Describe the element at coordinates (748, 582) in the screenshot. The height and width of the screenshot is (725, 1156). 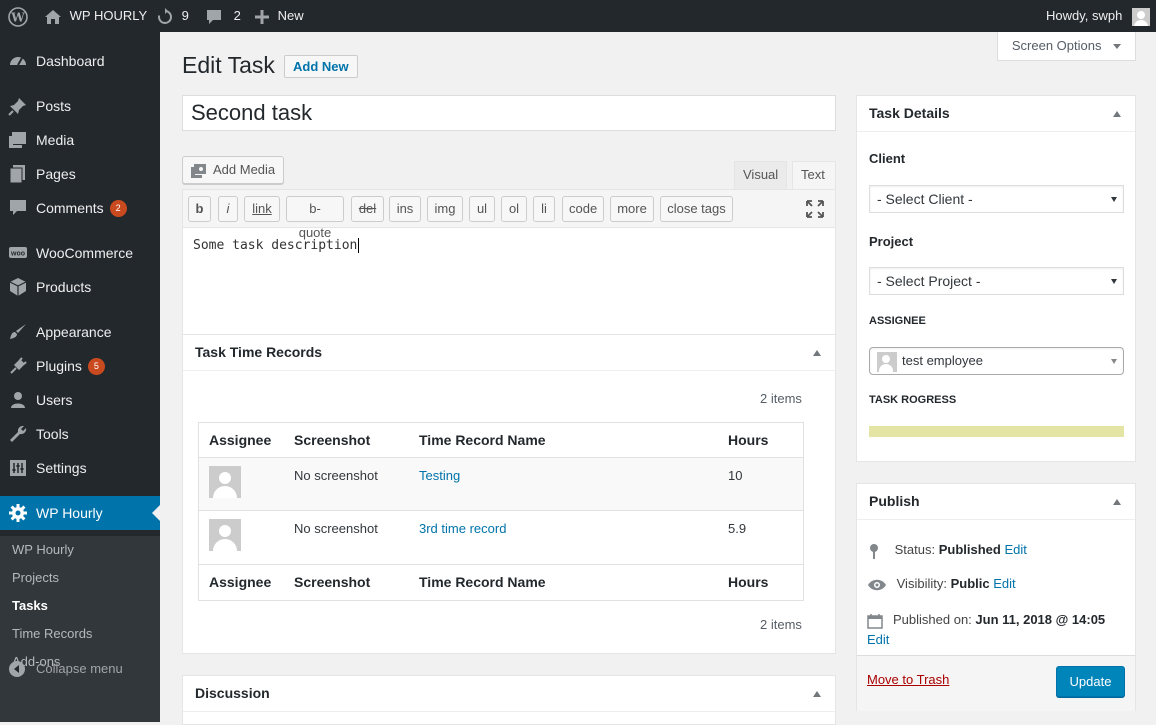
I see `column-footer-hours: Hours` at that location.